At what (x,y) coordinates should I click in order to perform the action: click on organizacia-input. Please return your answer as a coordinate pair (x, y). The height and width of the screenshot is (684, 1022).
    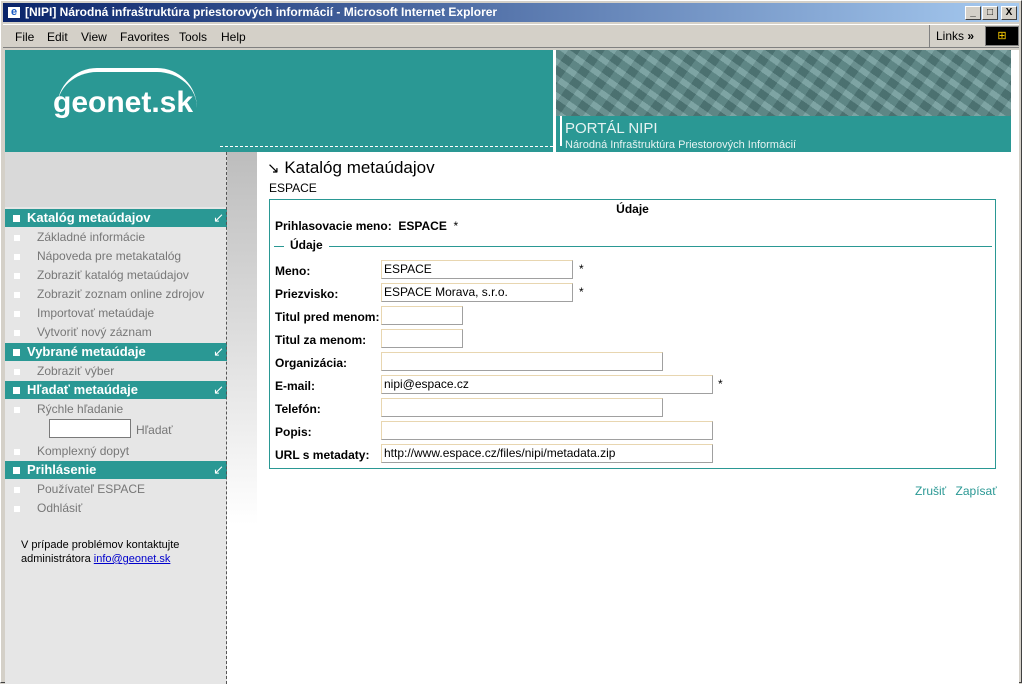
    Looking at the image, I should click on (522, 361).